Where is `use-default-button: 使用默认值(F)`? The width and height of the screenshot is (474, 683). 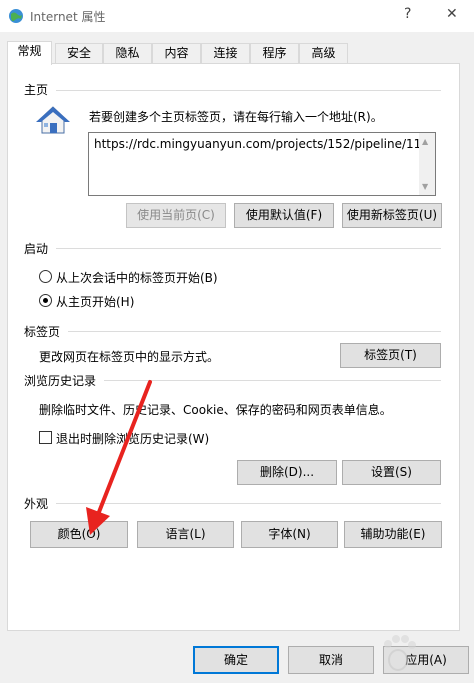 use-default-button: 使用默认值(F) is located at coordinates (284, 215).